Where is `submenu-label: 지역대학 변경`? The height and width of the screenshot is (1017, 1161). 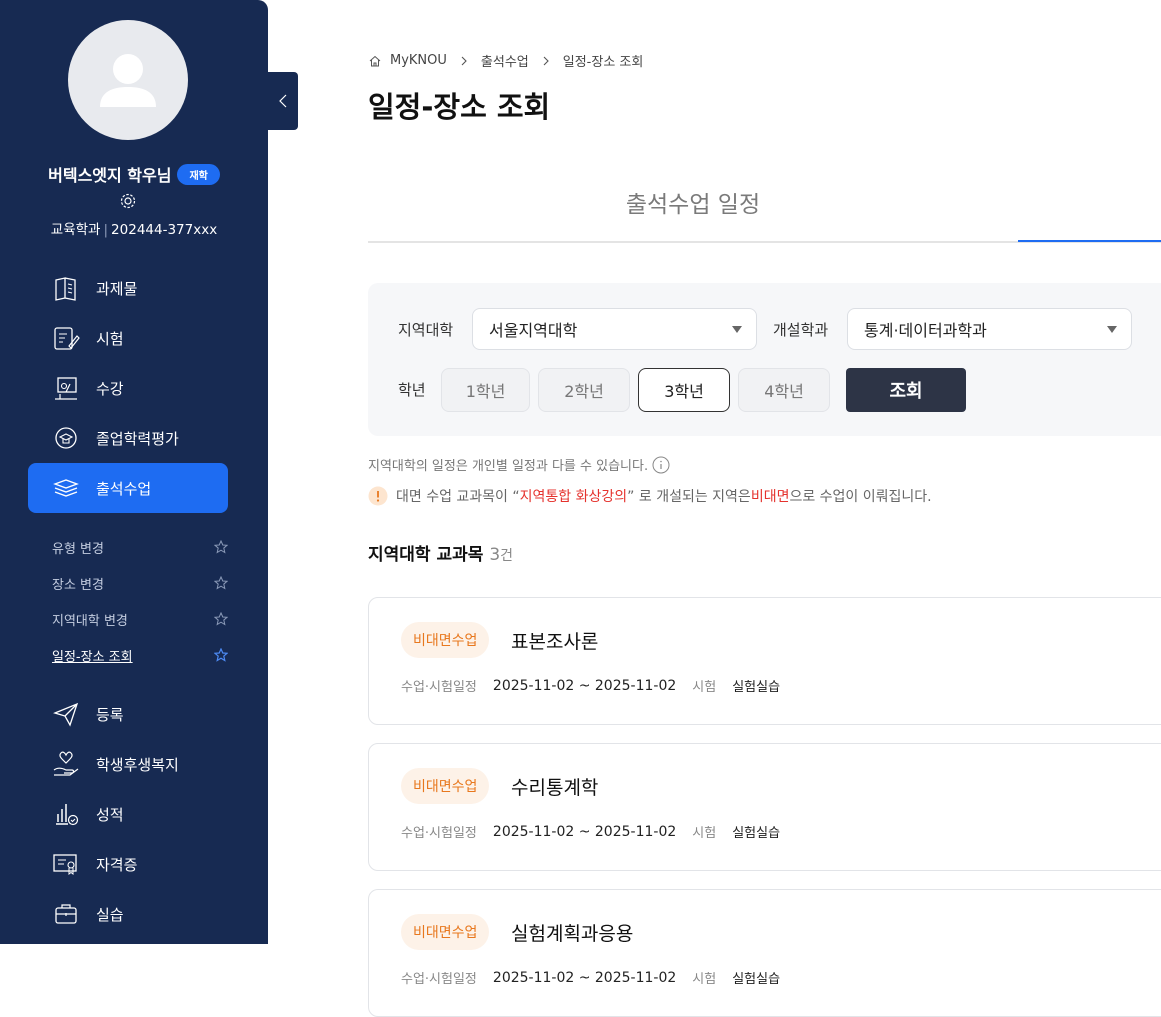
submenu-label: 지역대학 변경 is located at coordinates (90, 621).